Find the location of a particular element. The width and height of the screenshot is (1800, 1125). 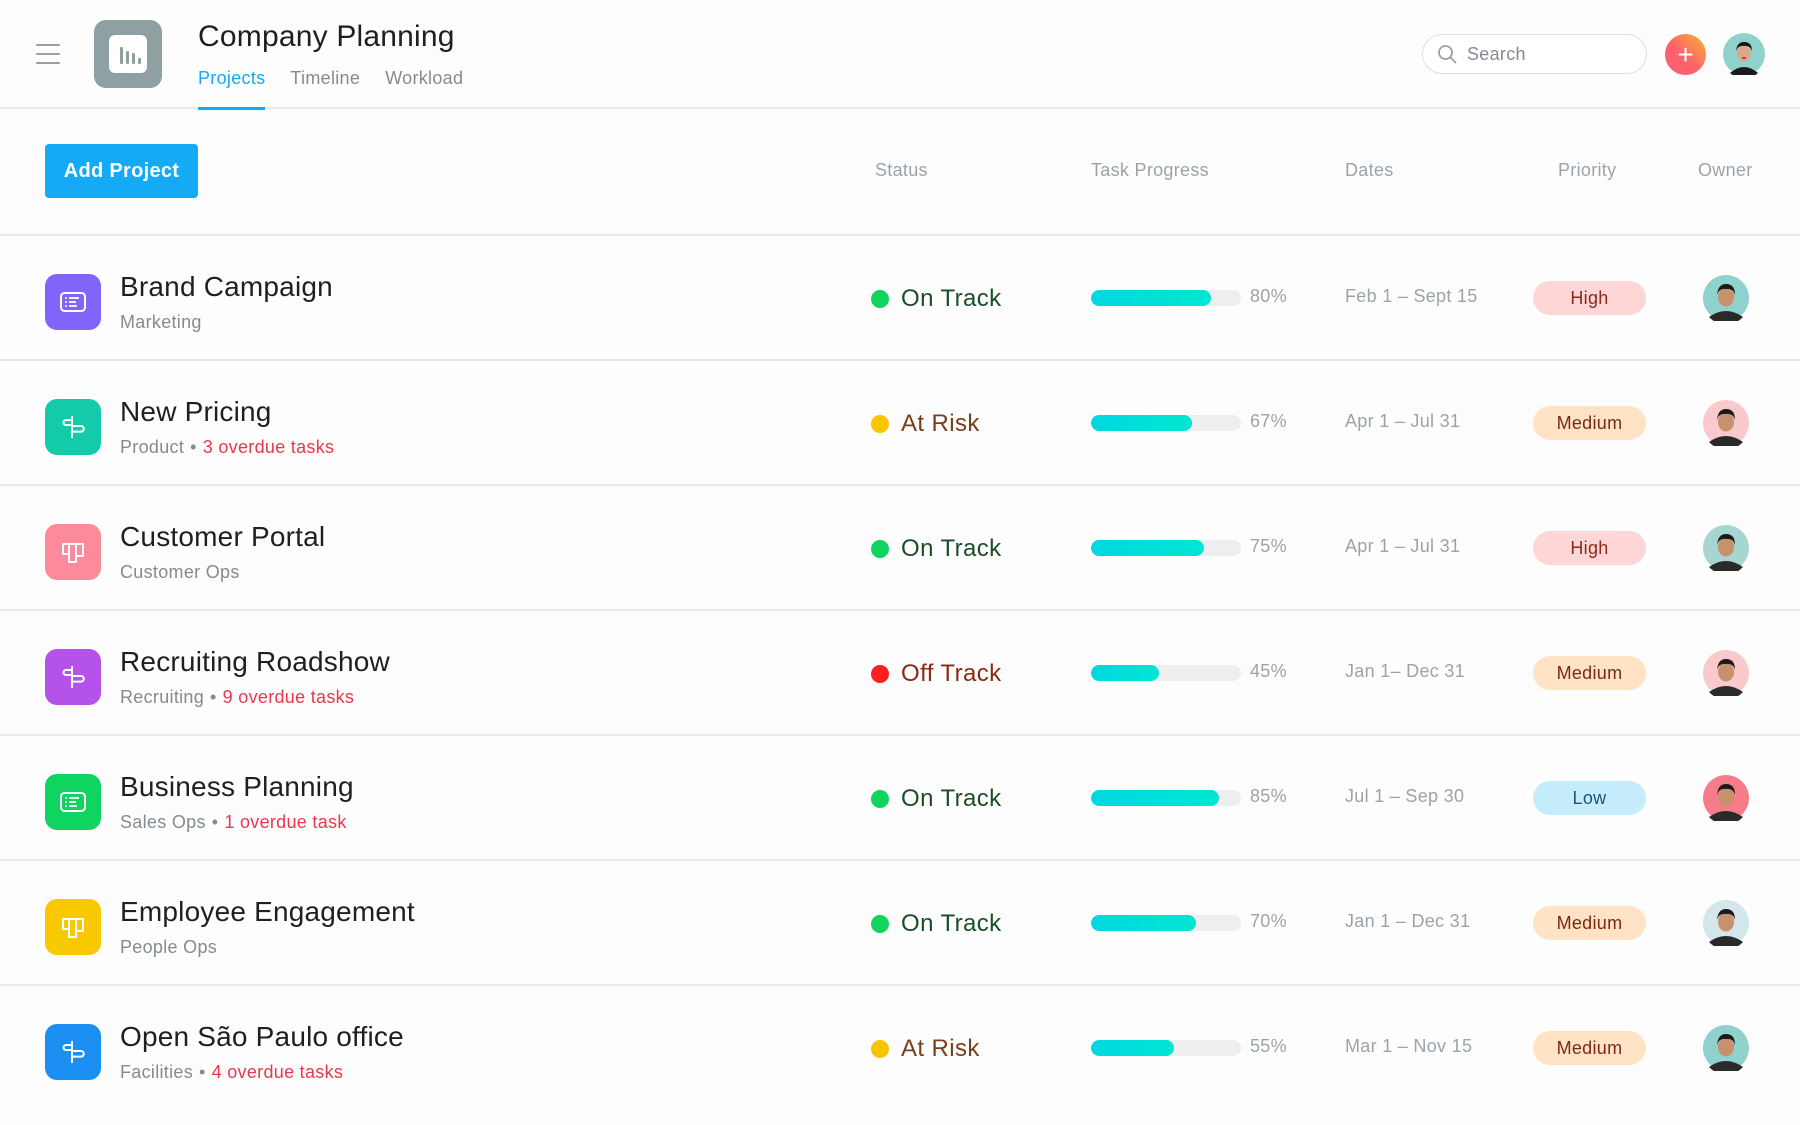

project-name: Open São Paulo office is located at coordinates (262, 1037).